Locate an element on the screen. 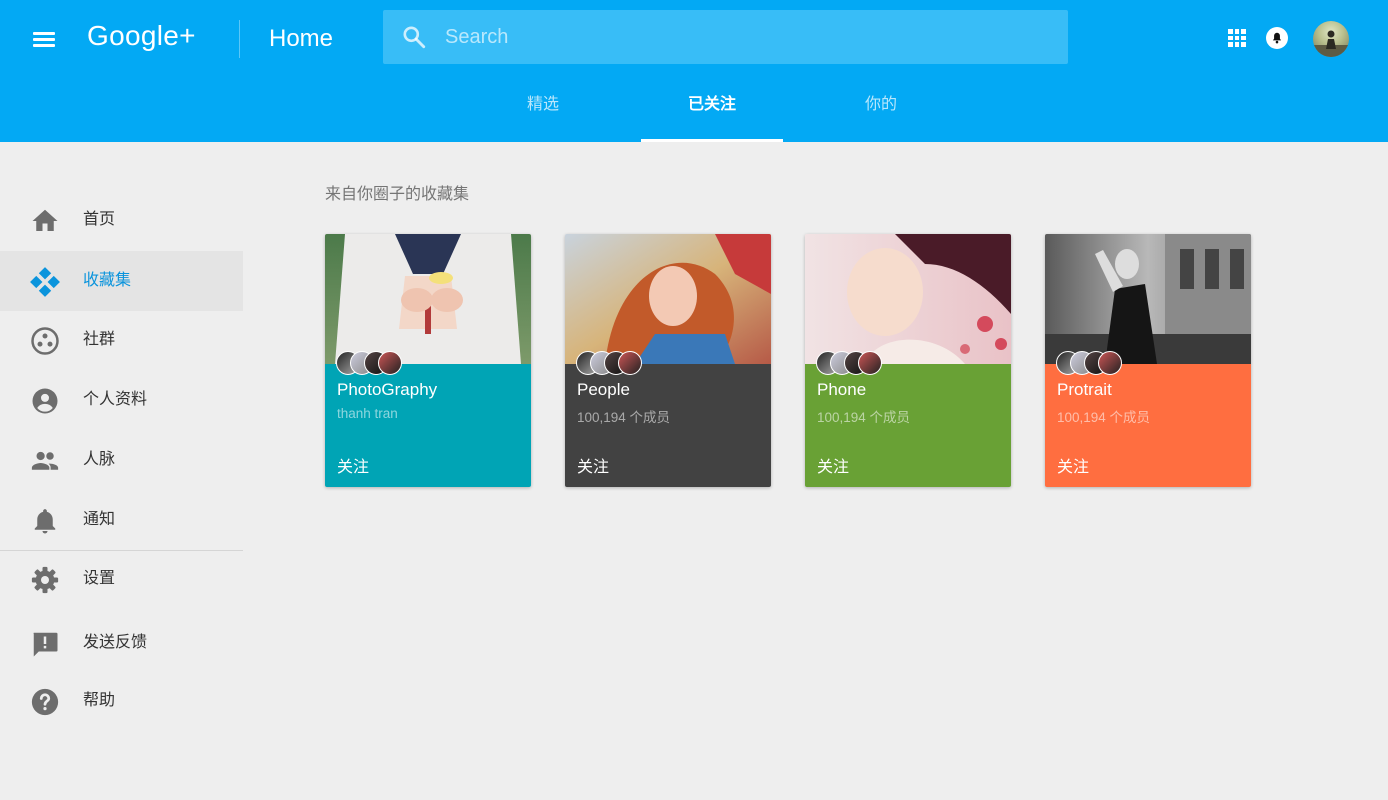  search-bar is located at coordinates (725, 37).